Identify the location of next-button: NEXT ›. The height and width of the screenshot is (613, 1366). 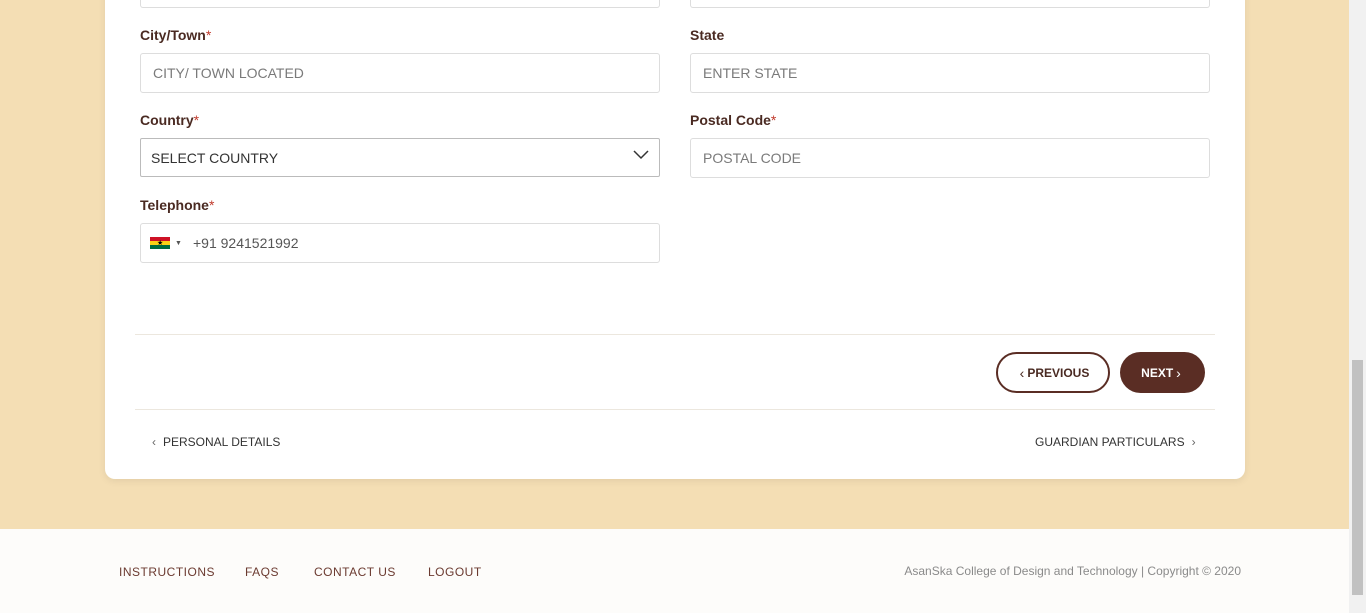
(1162, 372).